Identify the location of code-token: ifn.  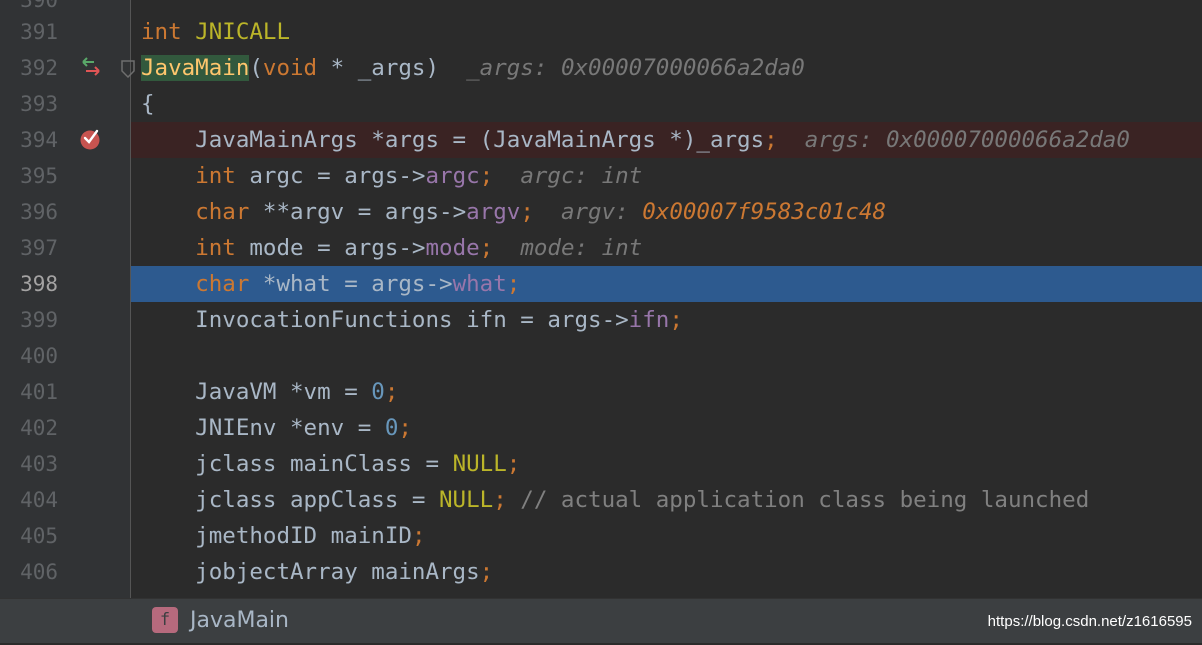
(649, 320).